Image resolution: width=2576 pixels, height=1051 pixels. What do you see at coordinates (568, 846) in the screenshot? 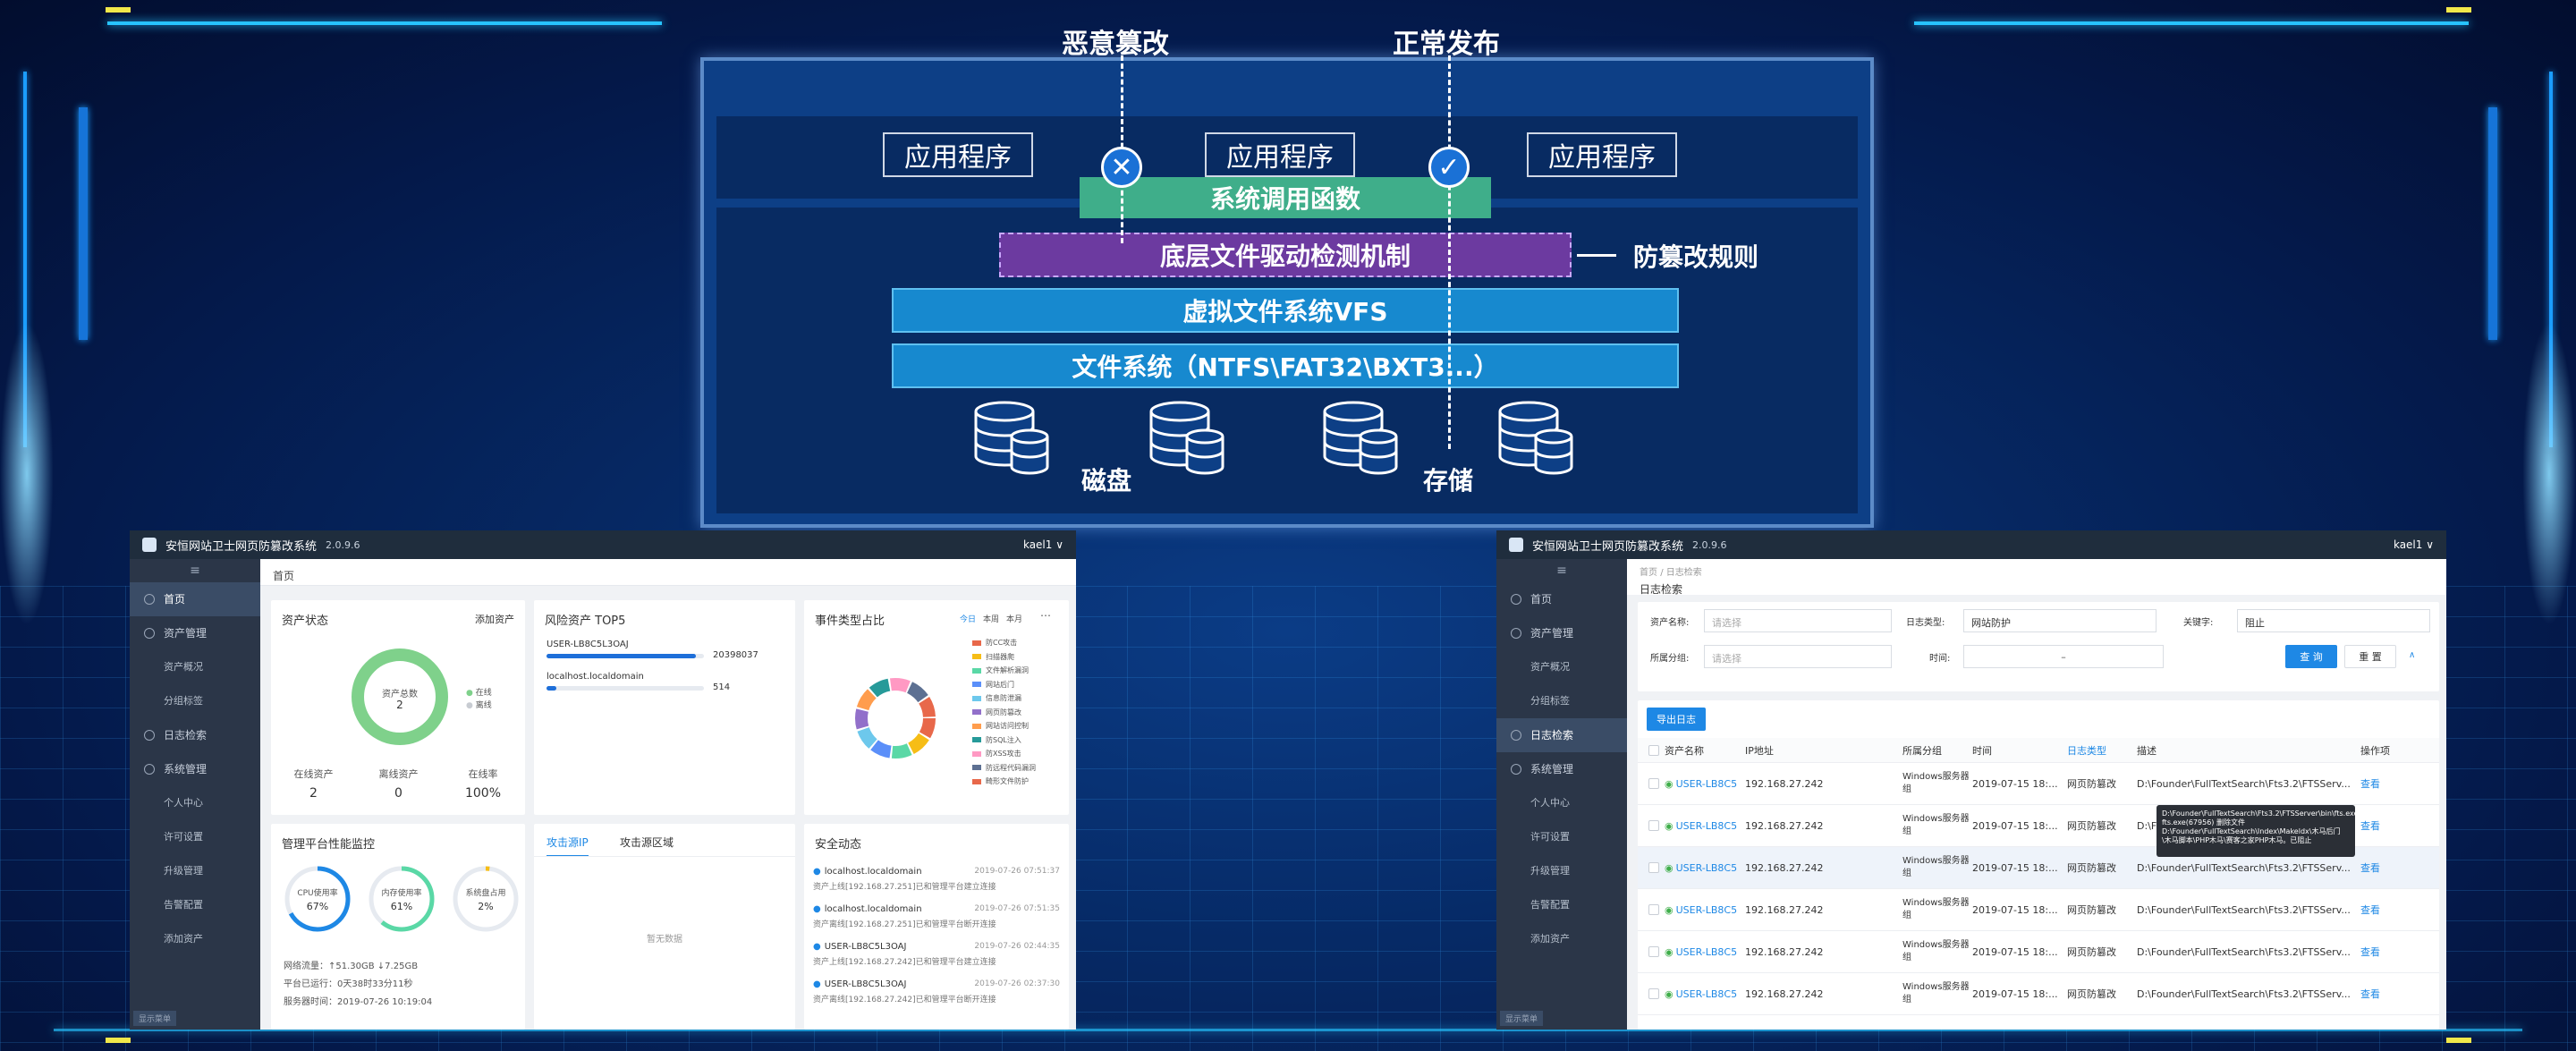
I see `tab-attack-ip: 攻击源IP` at bounding box center [568, 846].